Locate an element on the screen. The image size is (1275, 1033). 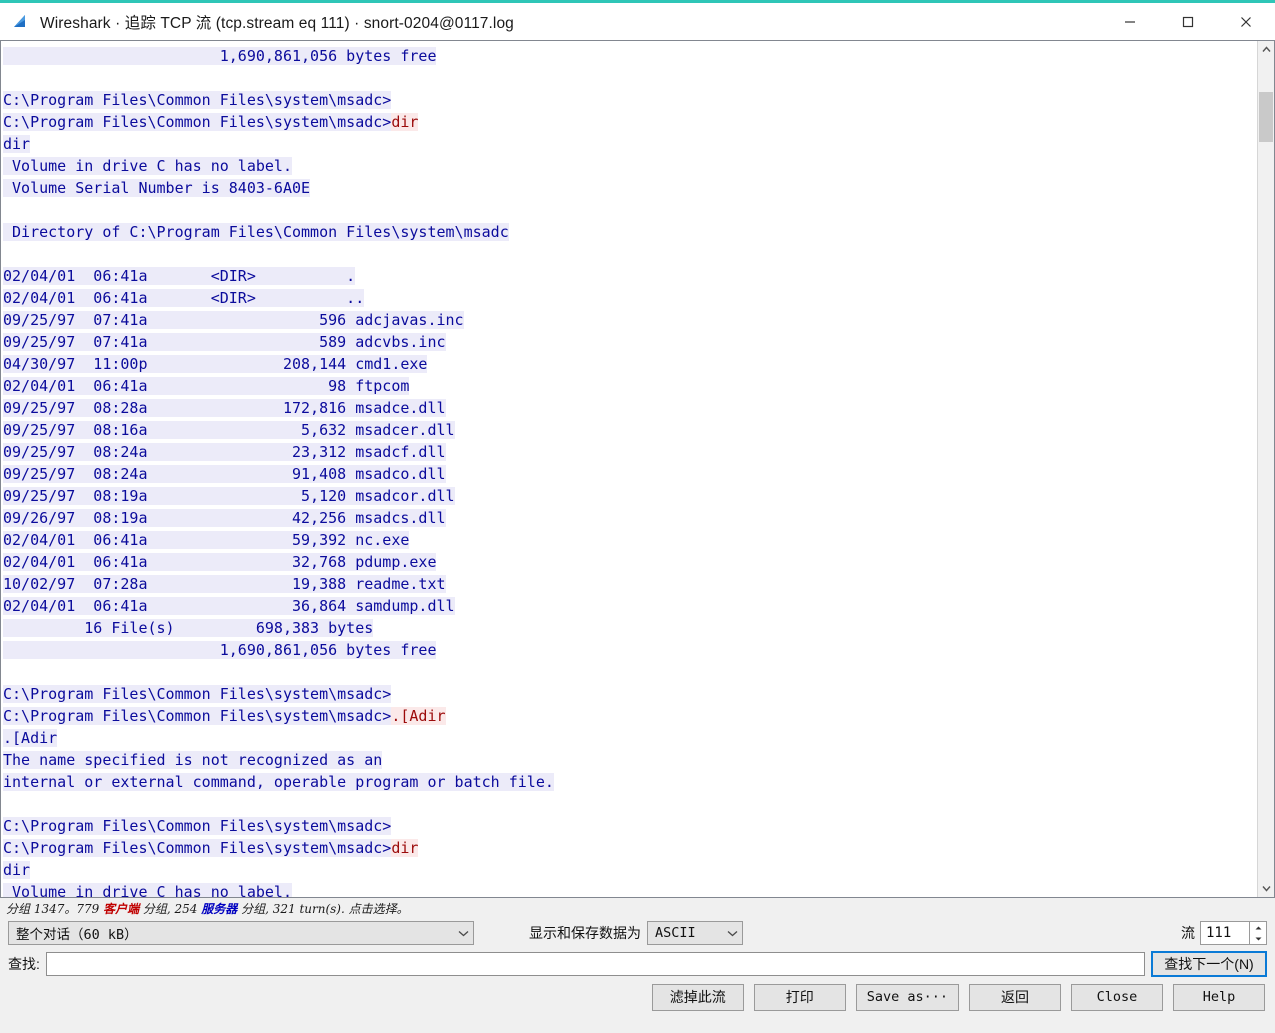
scrollbar-track is located at coordinates (1266, 469).